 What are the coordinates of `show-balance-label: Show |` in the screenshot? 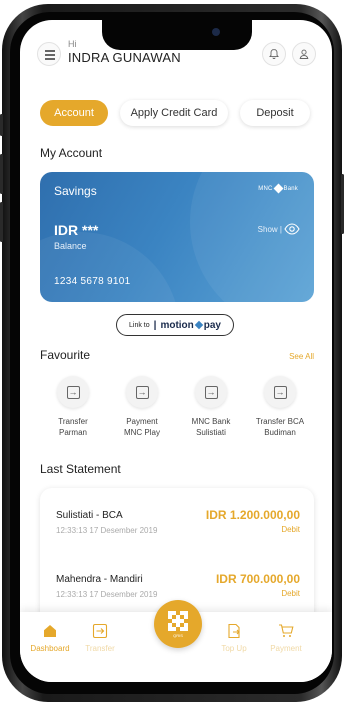 It's located at (270, 229).